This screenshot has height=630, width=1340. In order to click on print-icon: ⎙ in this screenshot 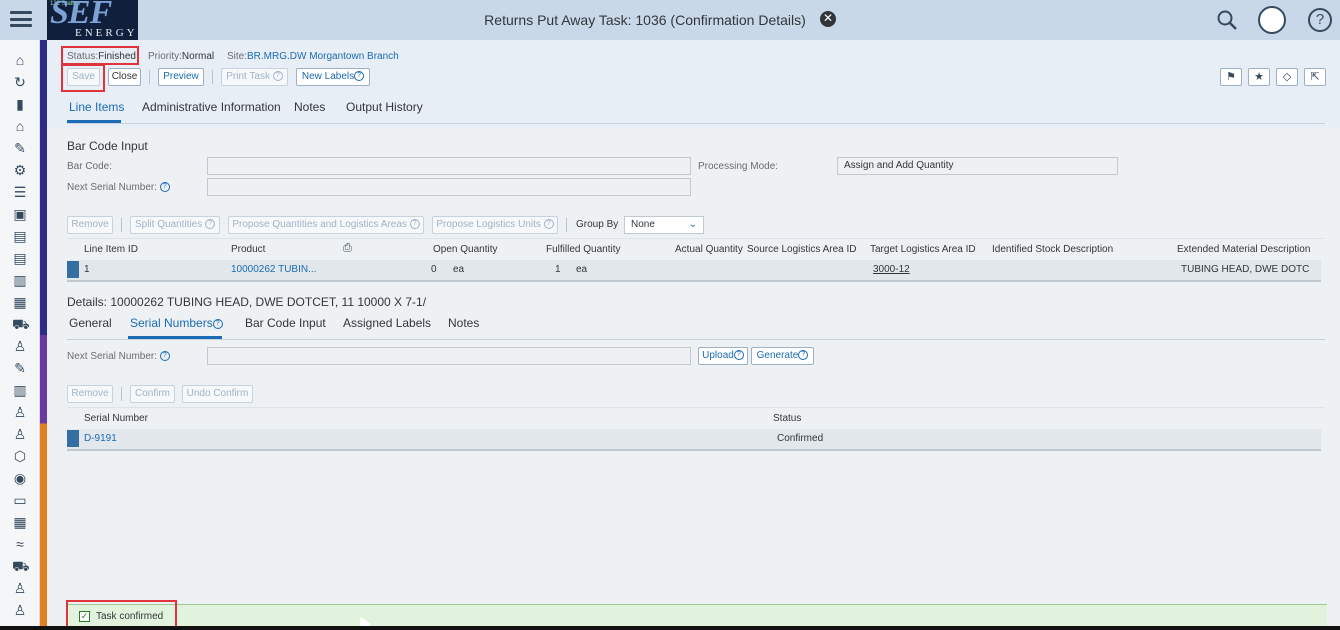, I will do `click(347, 248)`.